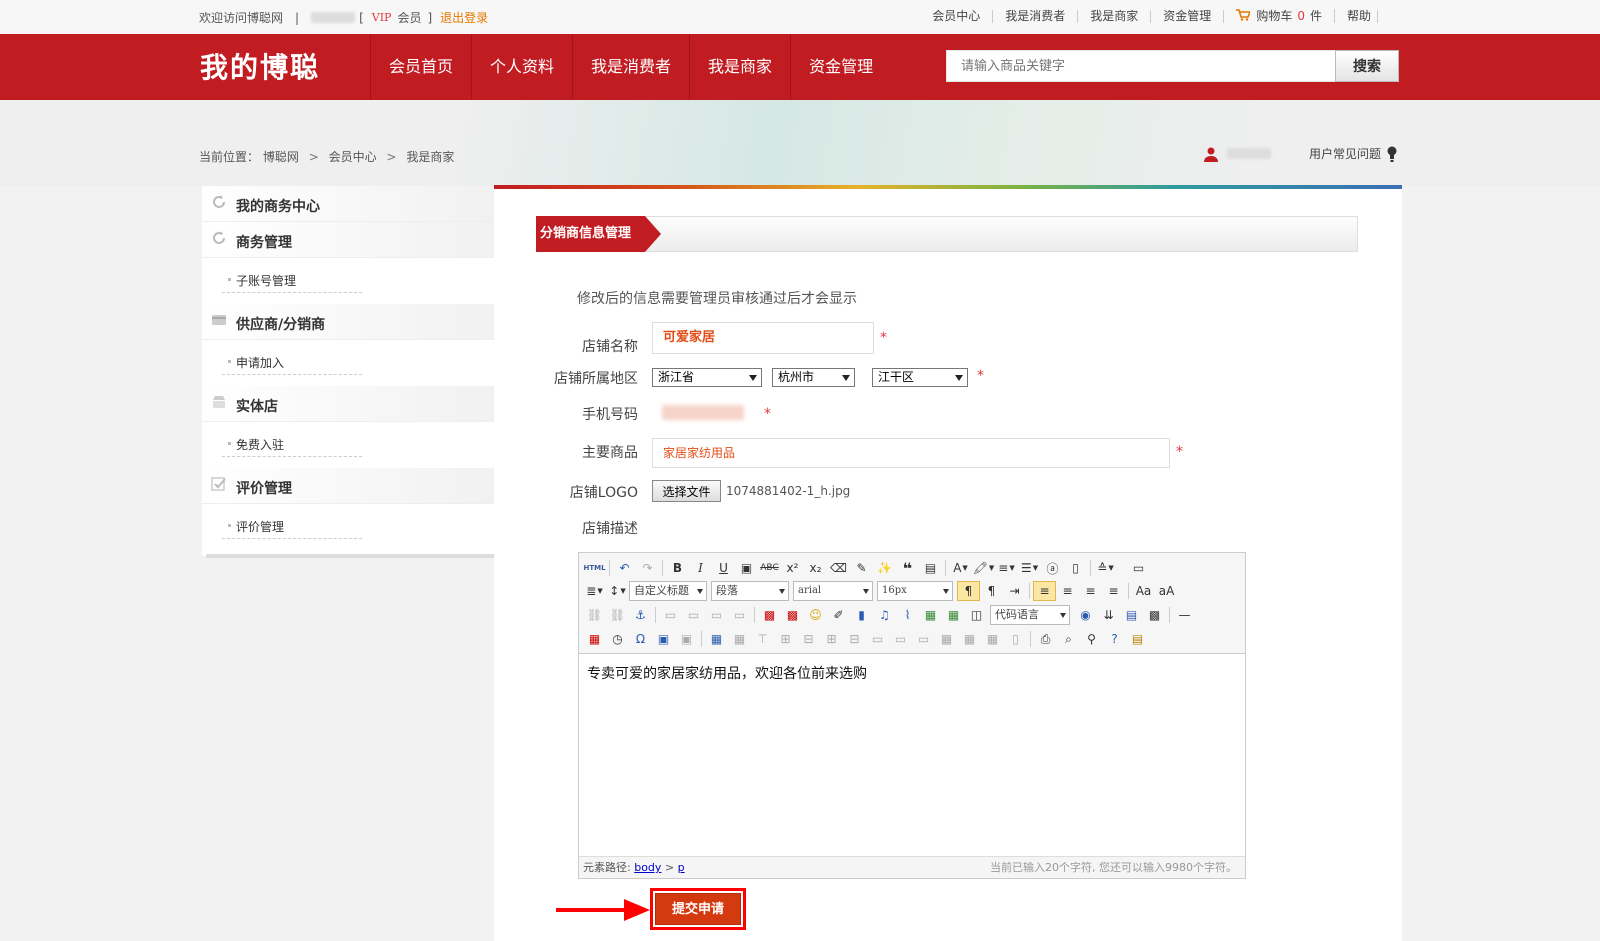  Describe the element at coordinates (884, 615) in the screenshot. I see `music-icon: ♫` at that location.